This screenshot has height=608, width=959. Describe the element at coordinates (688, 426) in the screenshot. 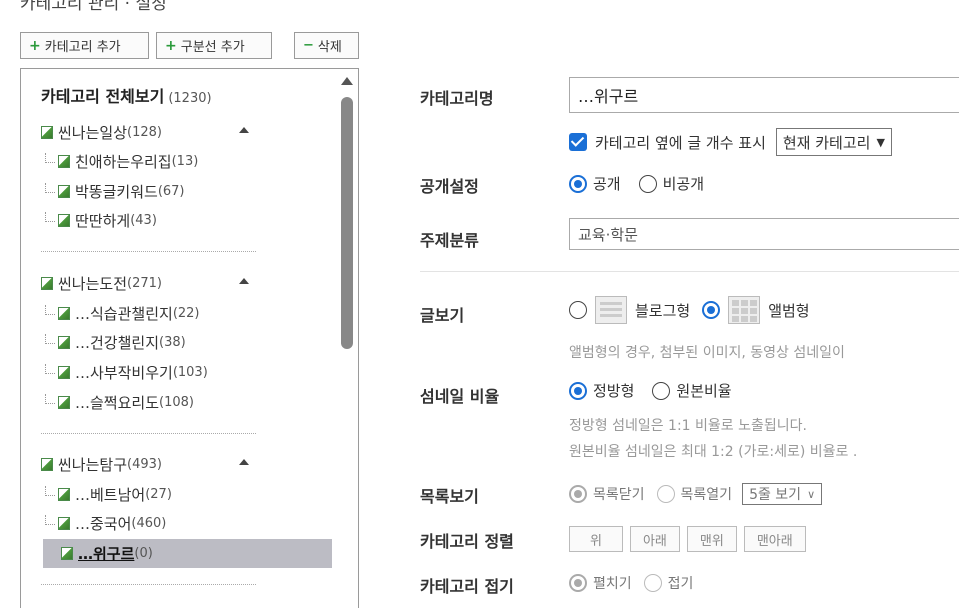

I see `thumb-hint-1: 정방형 섬네일은 1:1 비율로 노출됩니다.` at that location.